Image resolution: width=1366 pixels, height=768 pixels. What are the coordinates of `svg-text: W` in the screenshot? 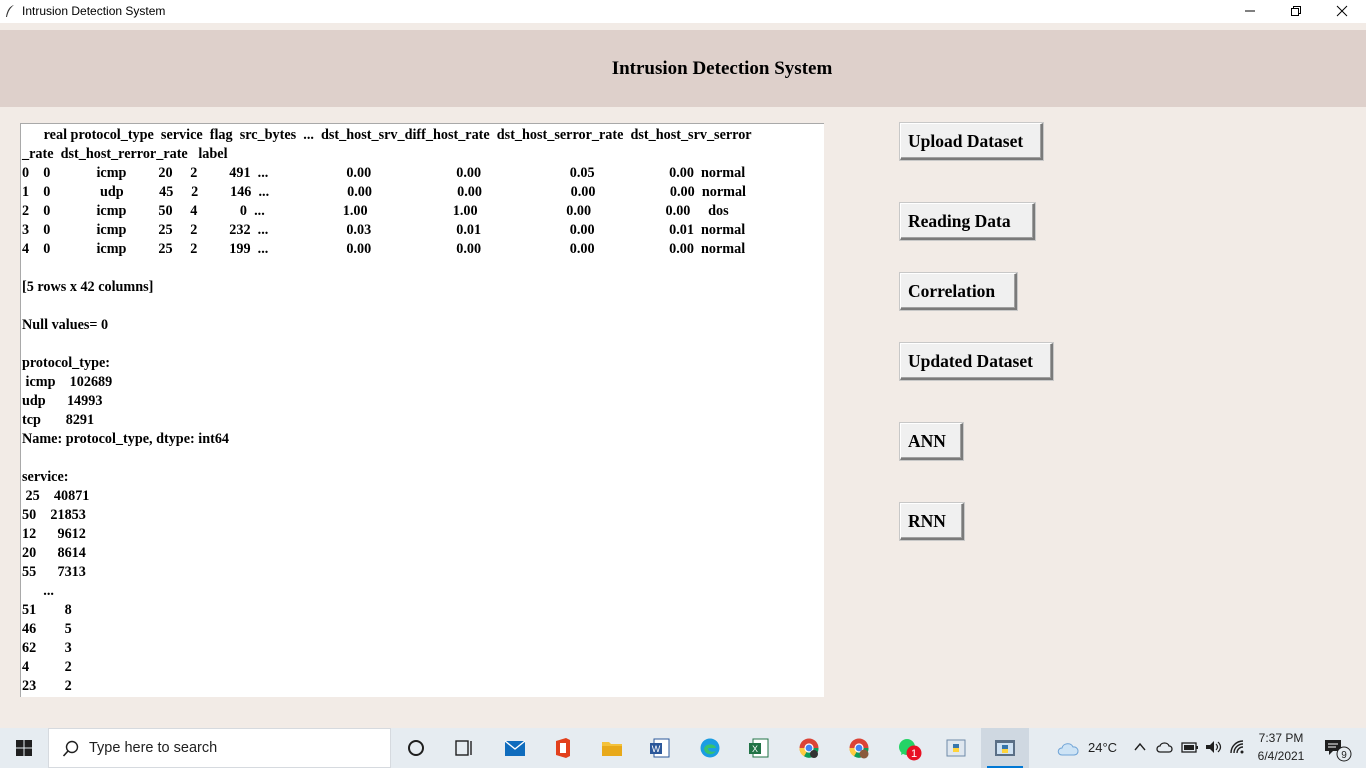 It's located at (656, 749).